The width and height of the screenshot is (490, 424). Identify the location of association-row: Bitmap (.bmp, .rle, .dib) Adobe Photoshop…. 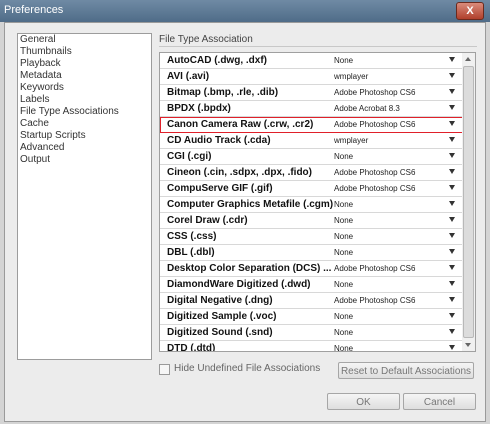
(311, 93).